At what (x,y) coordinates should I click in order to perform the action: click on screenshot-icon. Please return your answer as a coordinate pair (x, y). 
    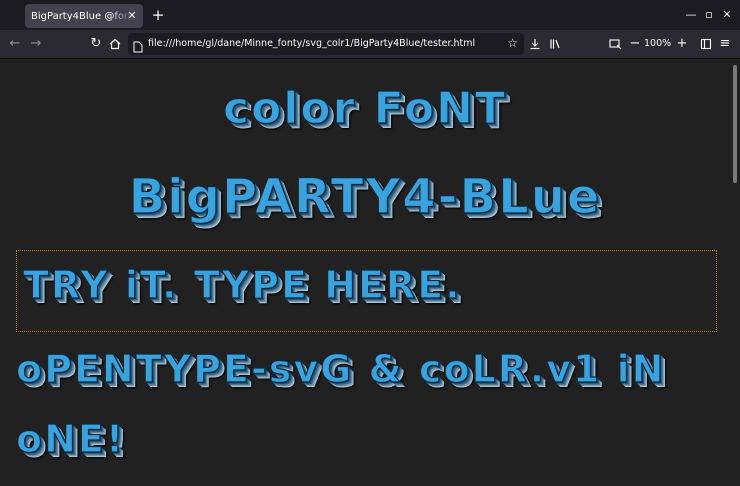
    Looking at the image, I should click on (615, 44).